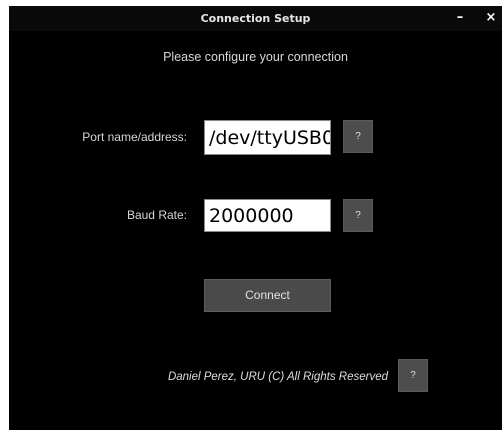 This screenshot has height=430, width=502. I want to click on connect-button: Connect, so click(267, 295).